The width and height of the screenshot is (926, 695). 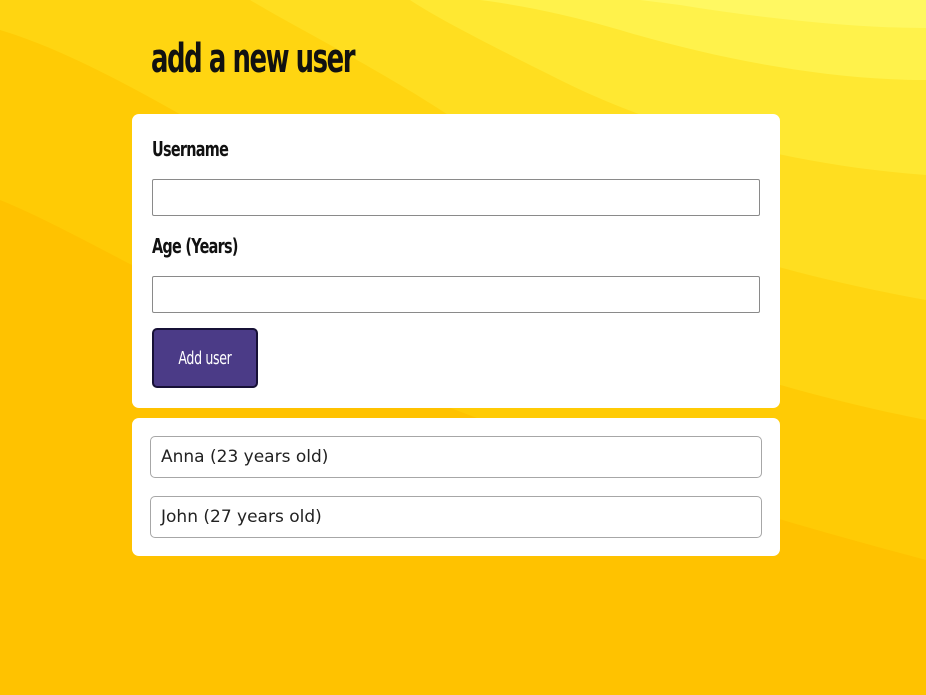 What do you see at coordinates (190, 149) in the screenshot?
I see `username-label: Username` at bounding box center [190, 149].